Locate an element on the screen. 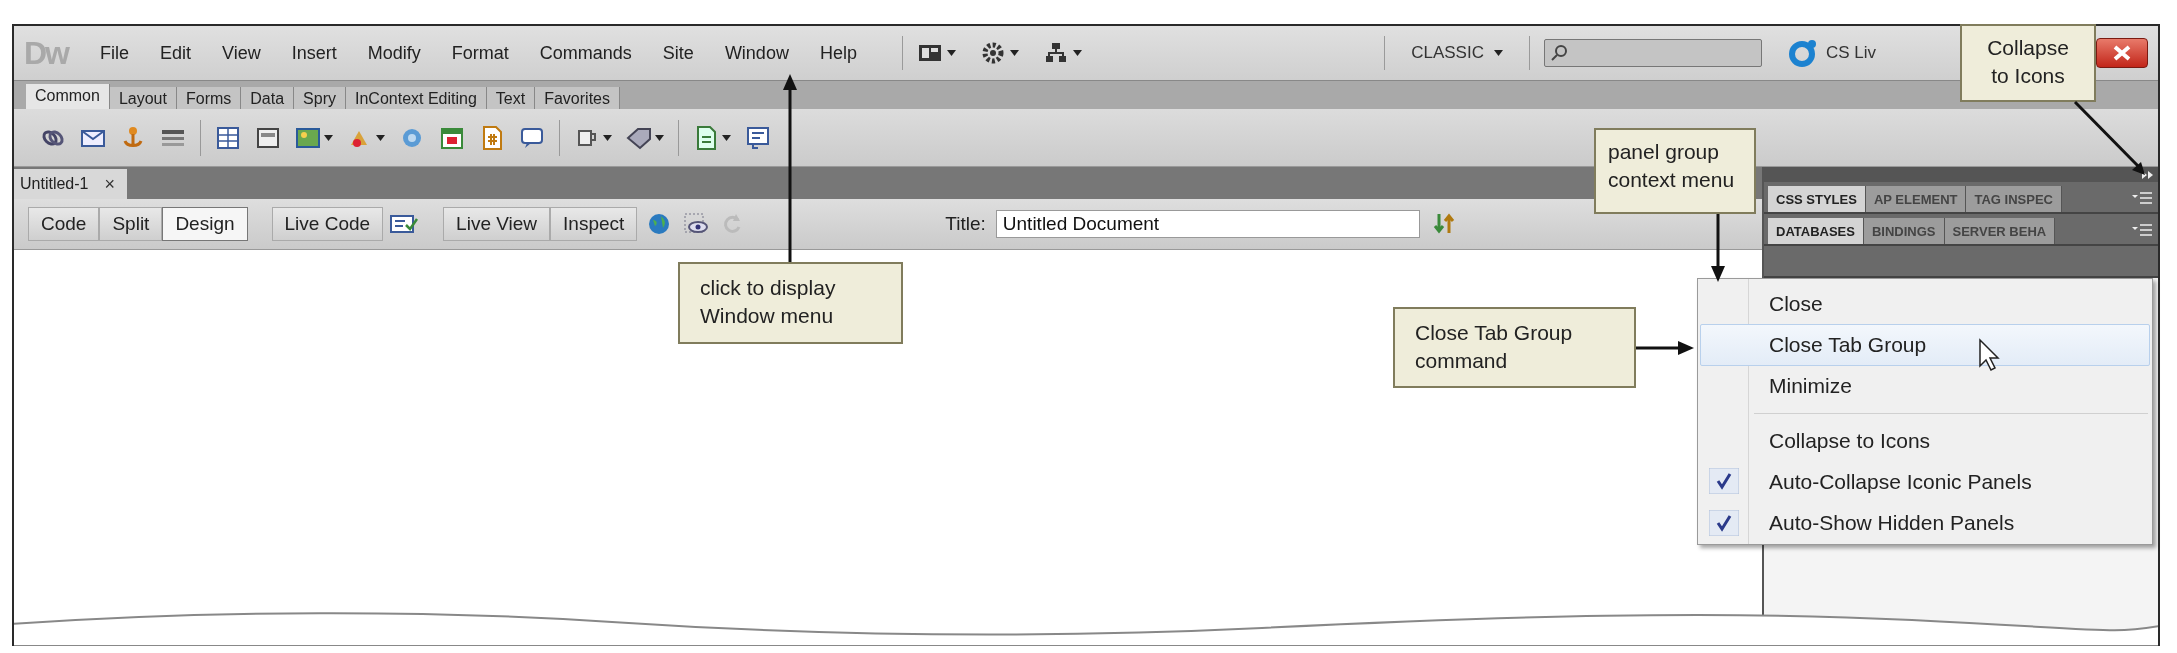  inspect-button: Inspect is located at coordinates (594, 224).